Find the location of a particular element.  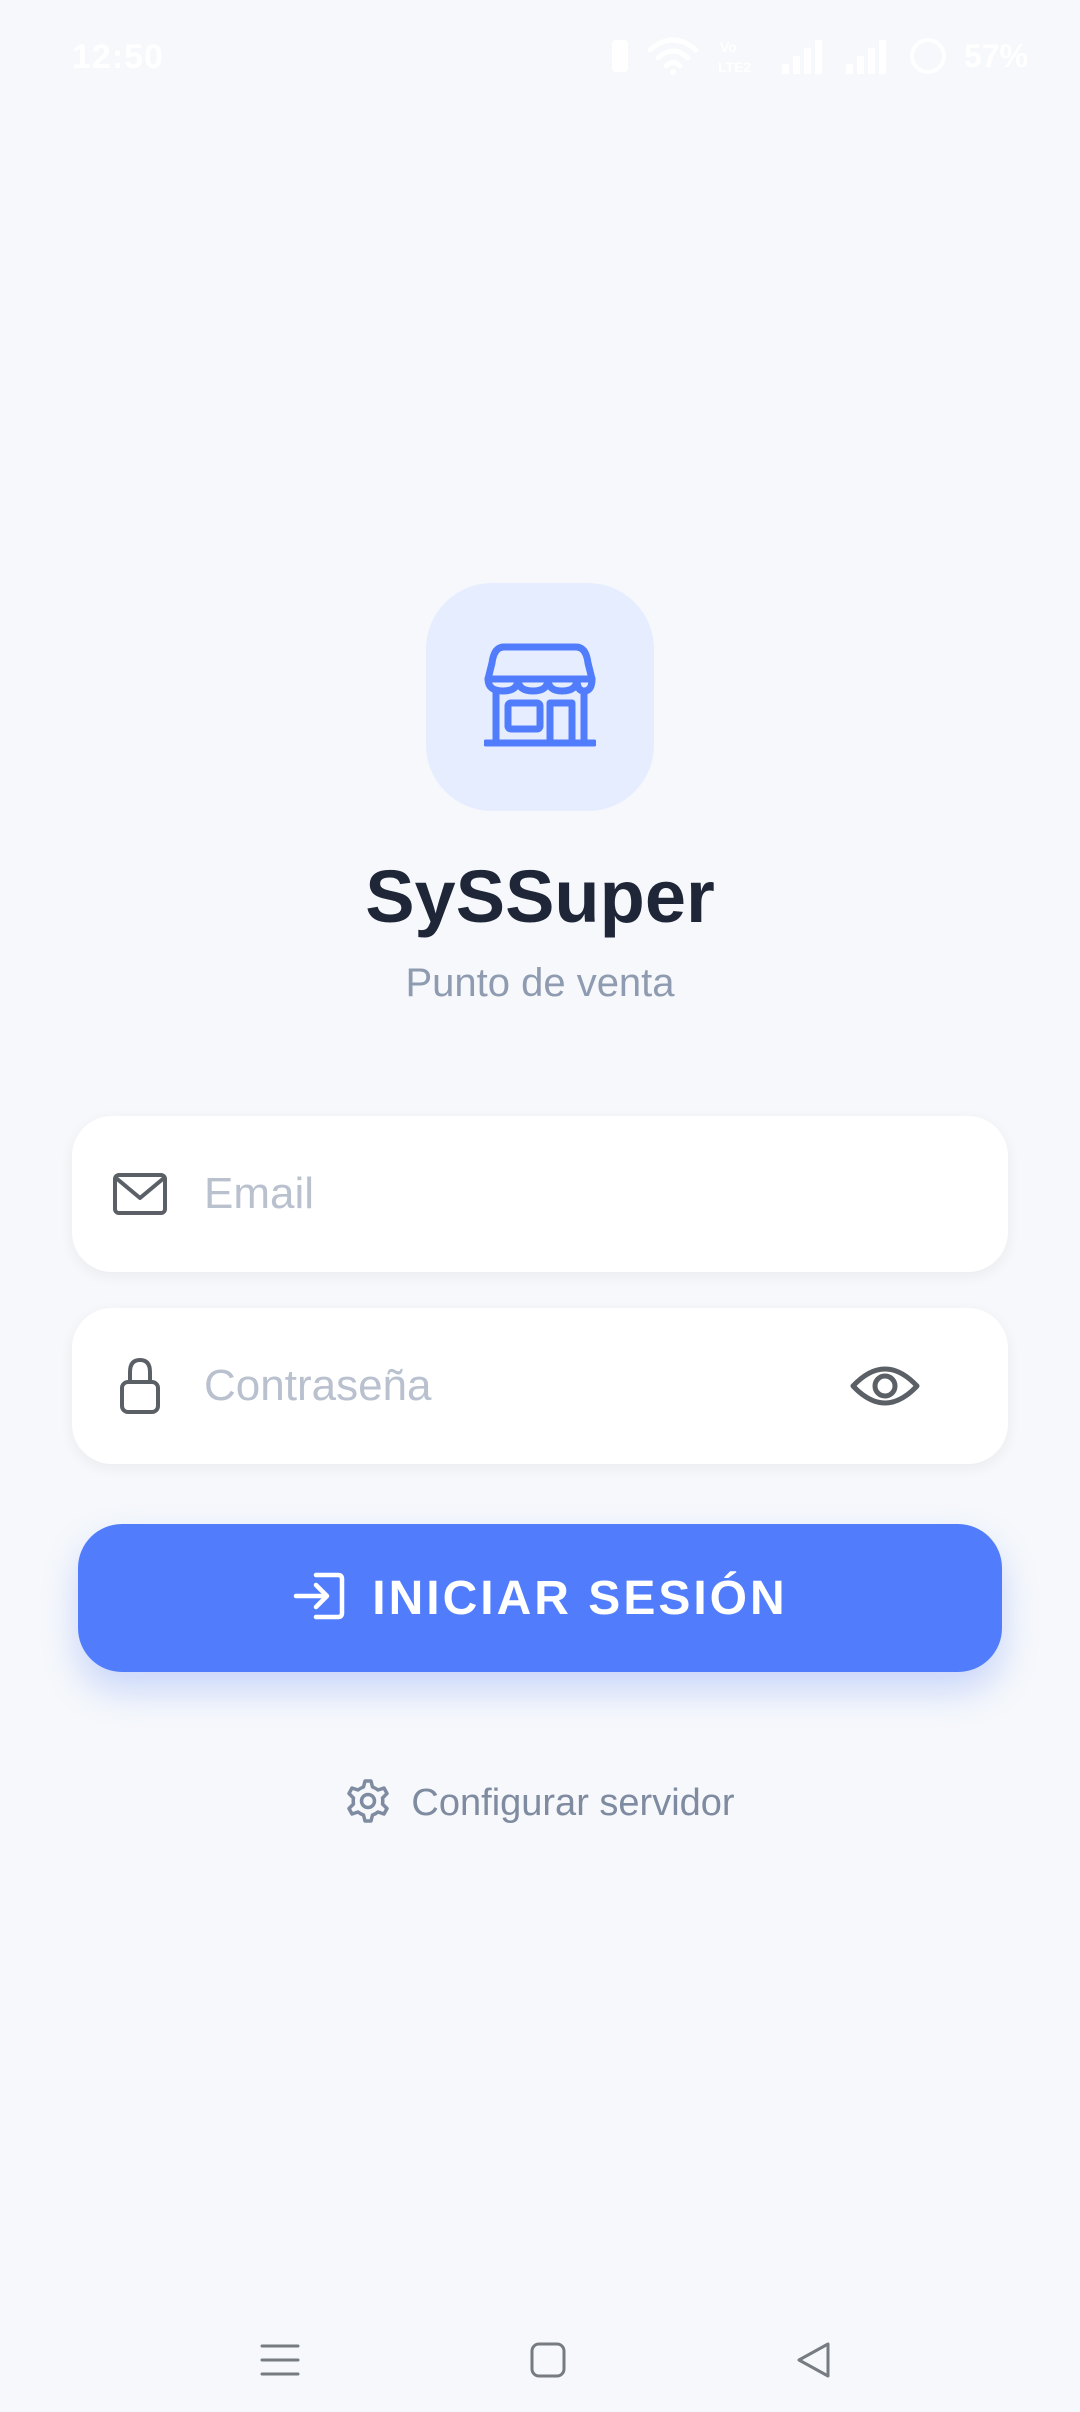

svg-text: LTE2 is located at coordinates (734, 67).